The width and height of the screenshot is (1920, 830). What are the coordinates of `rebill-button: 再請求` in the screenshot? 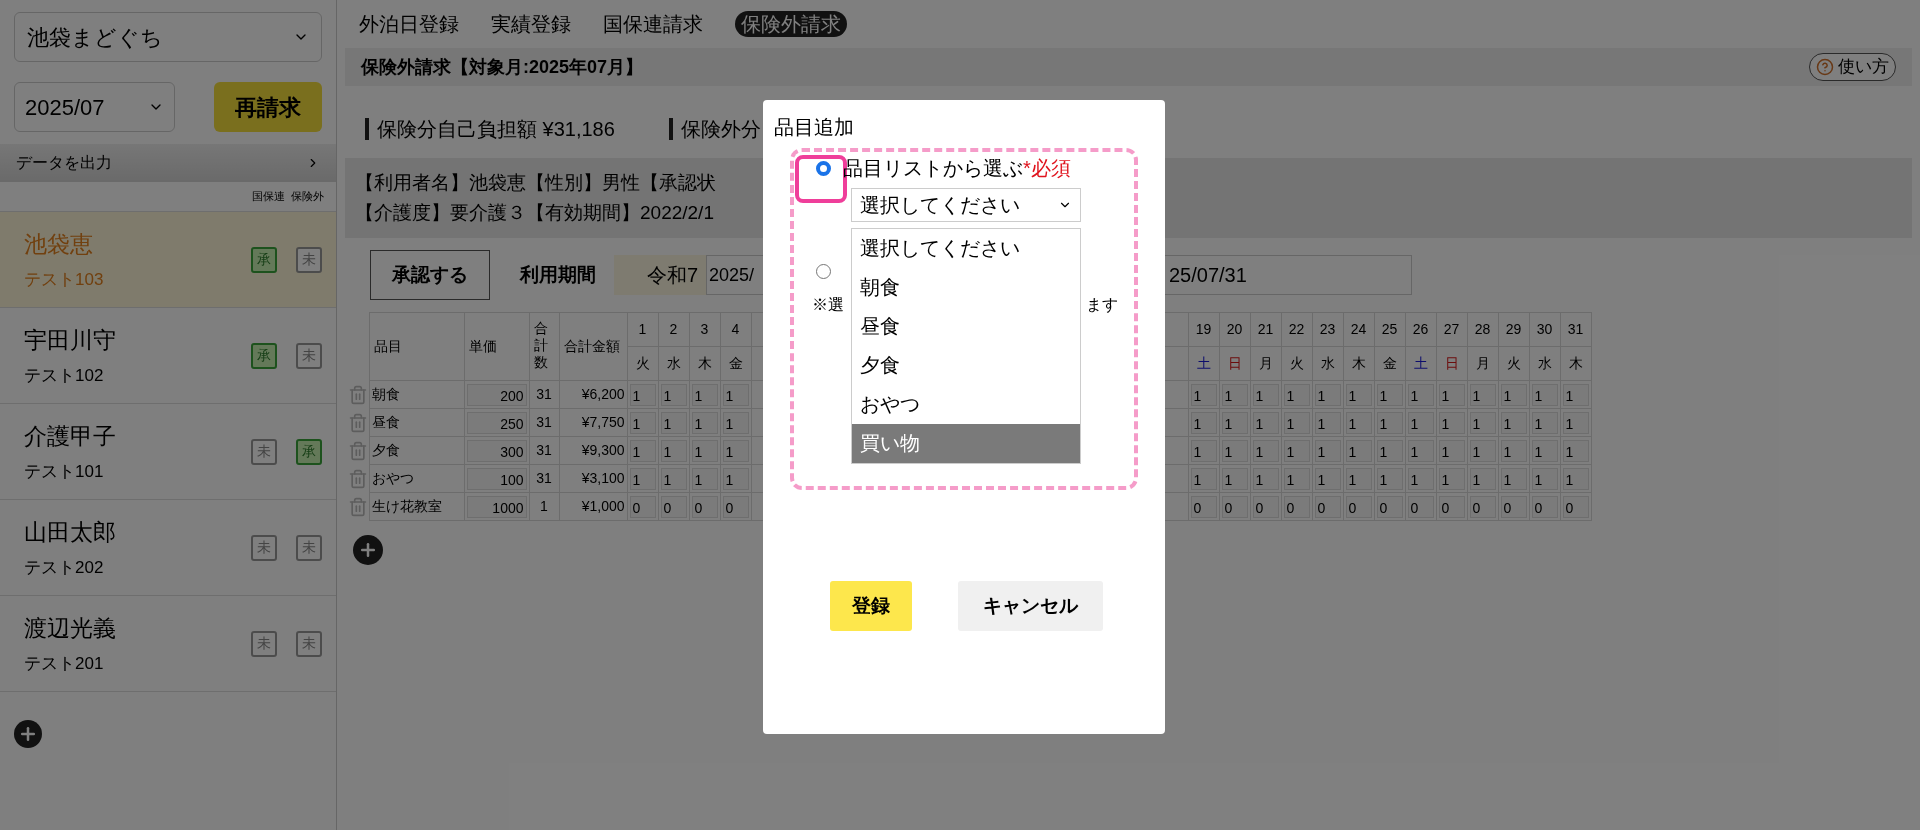 It's located at (268, 107).